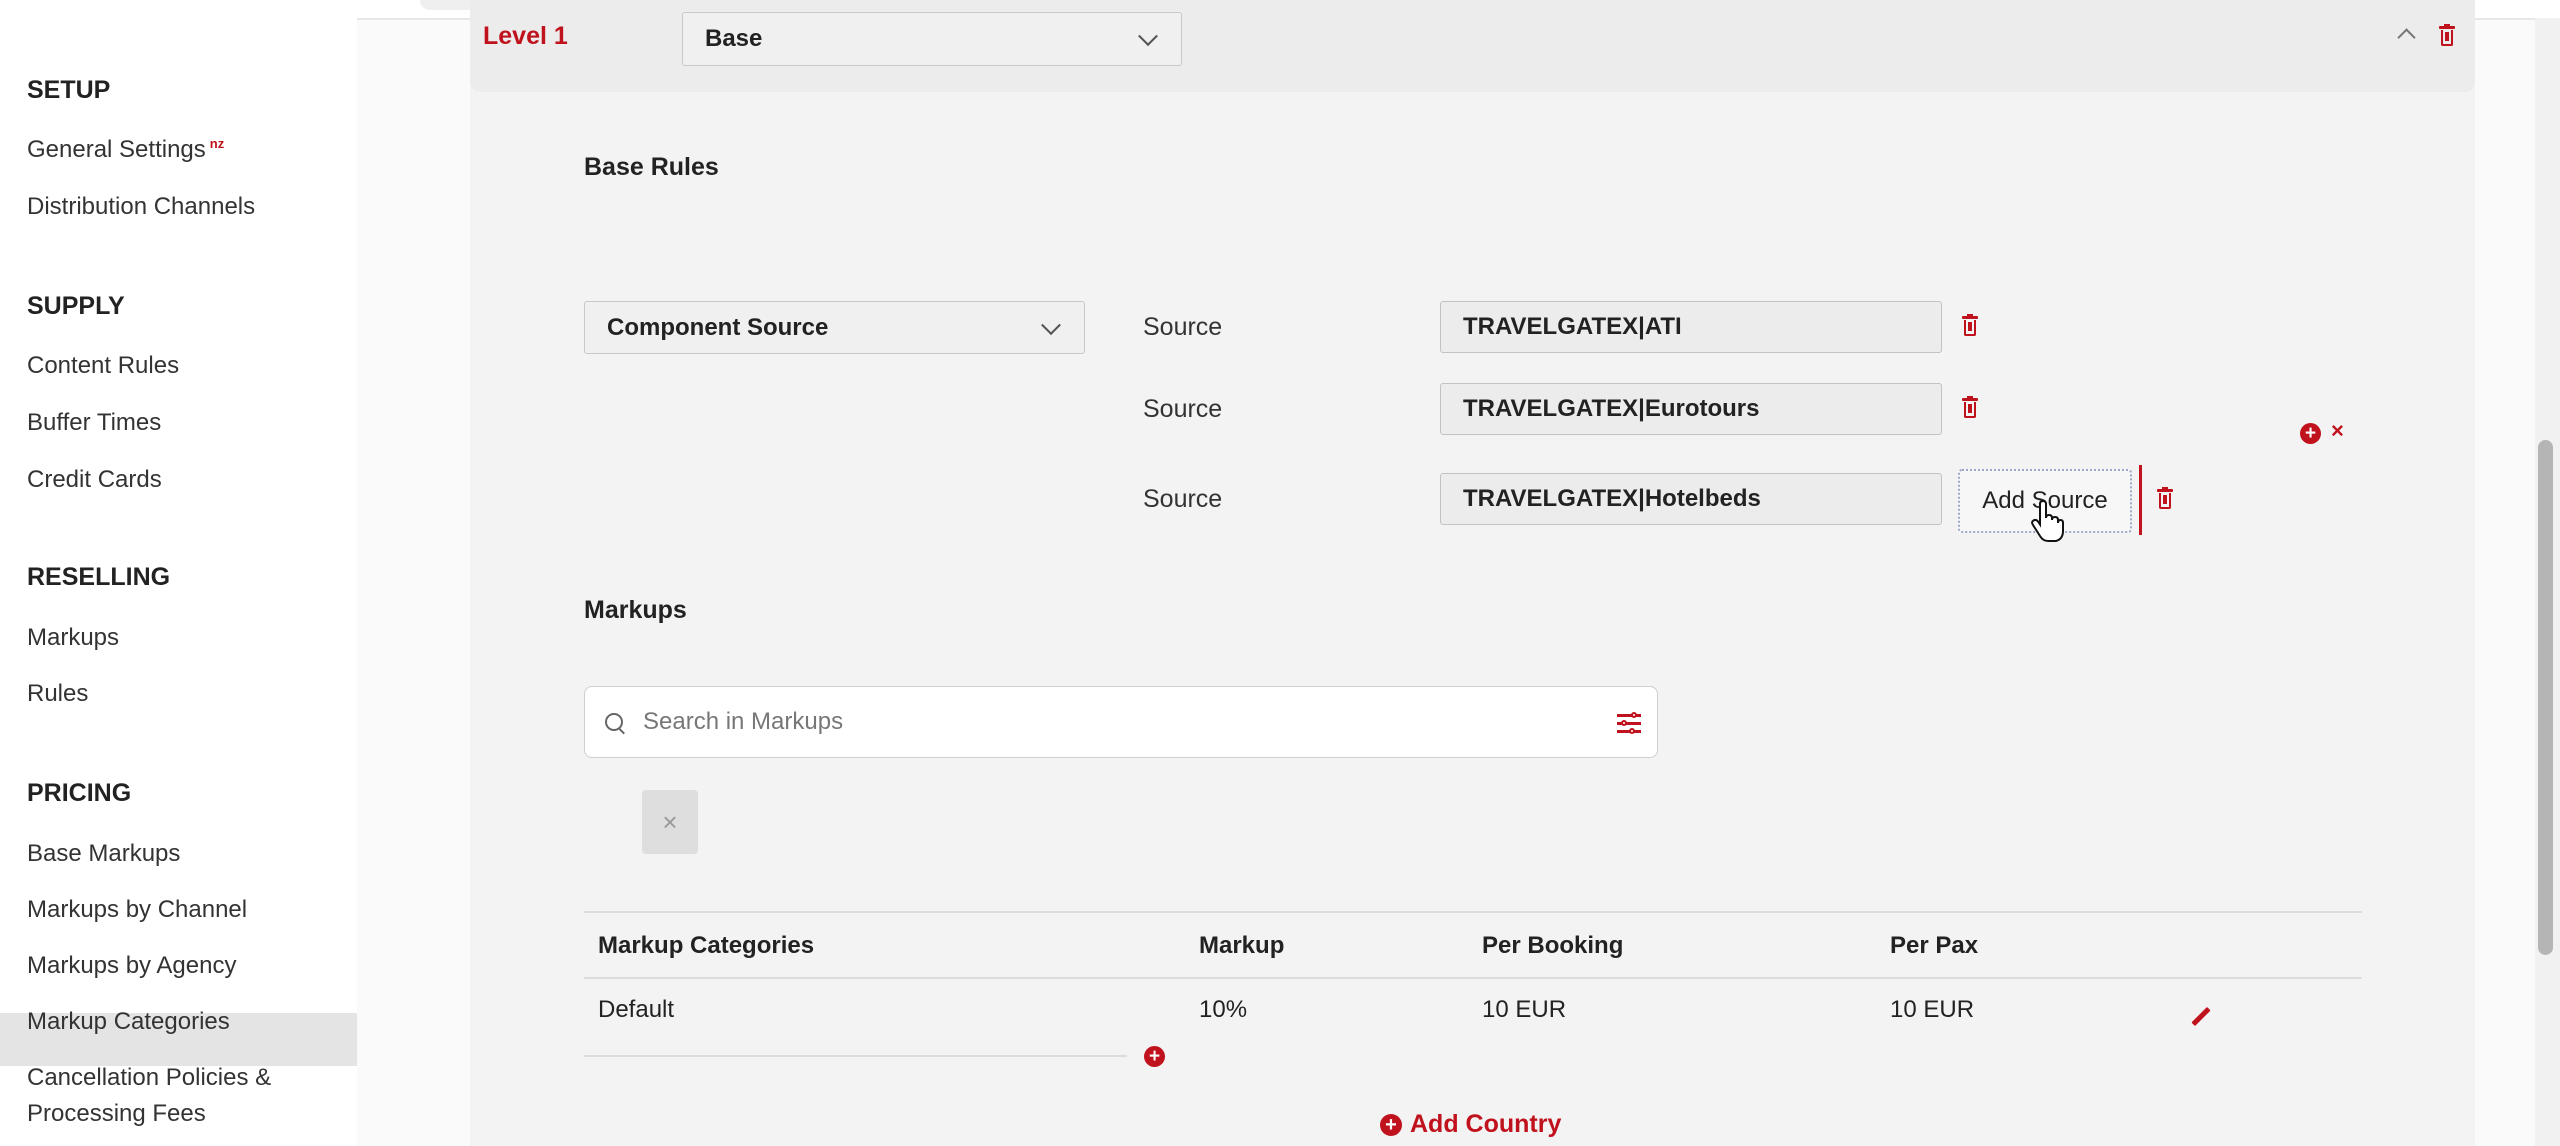 The image size is (2560, 1146). Describe the element at coordinates (128, 1022) in the screenshot. I see `sidebar-item-markup-categories: Markup Categories` at that location.